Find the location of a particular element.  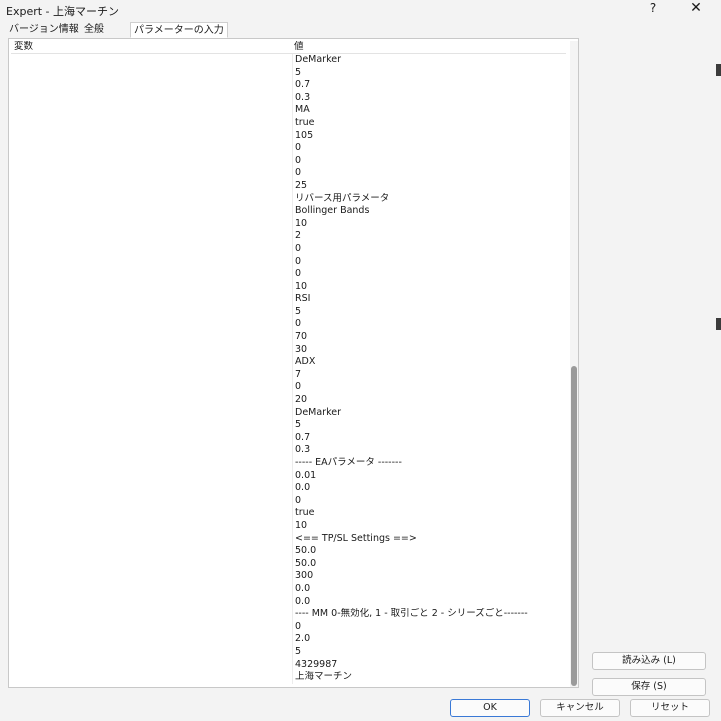

help-button: ? is located at coordinates (653, 8).